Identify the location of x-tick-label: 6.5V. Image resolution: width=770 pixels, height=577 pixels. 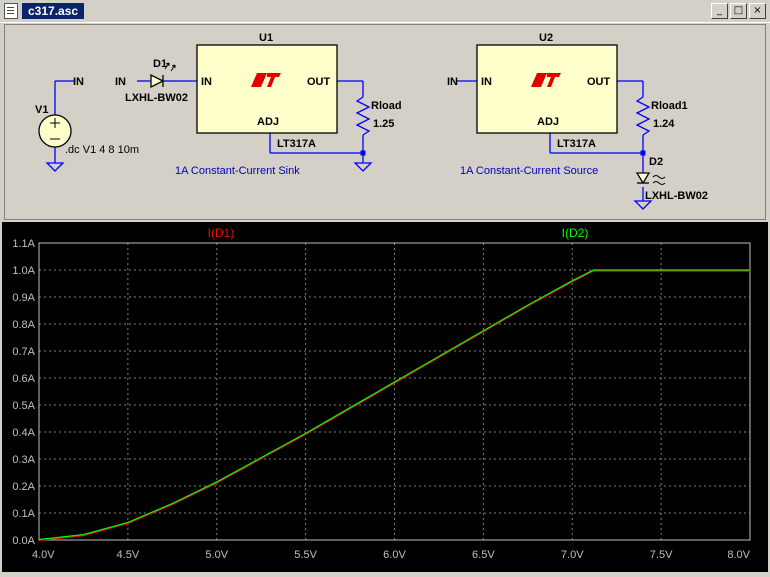
(483, 555).